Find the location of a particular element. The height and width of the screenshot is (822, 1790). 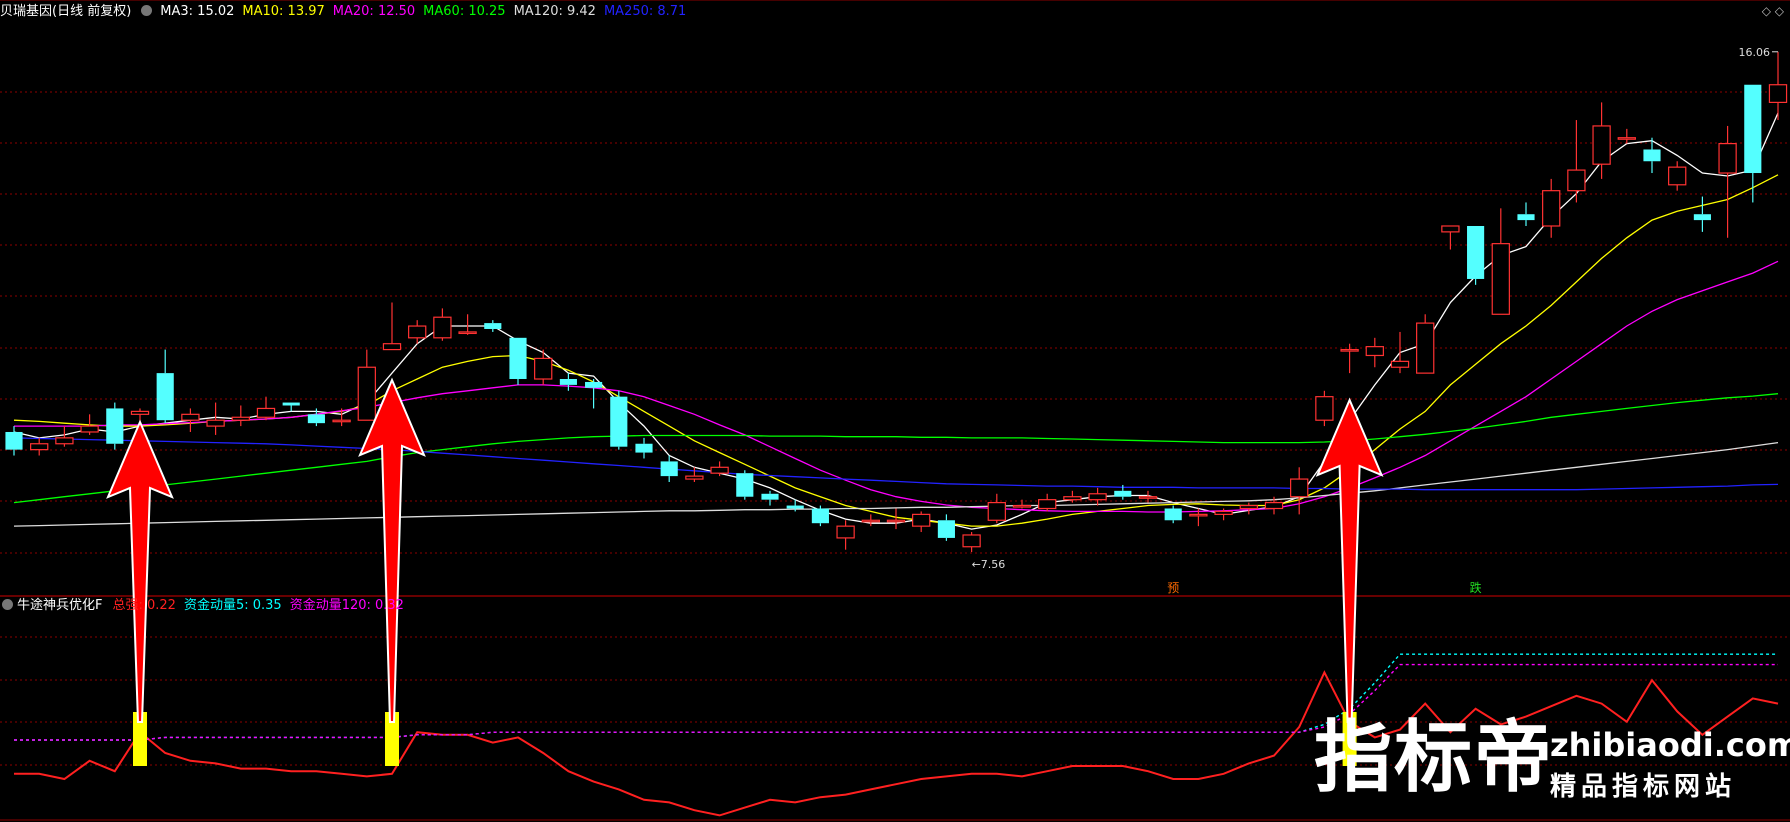

ma120-label: MA120: 9.42 is located at coordinates (554, 11).